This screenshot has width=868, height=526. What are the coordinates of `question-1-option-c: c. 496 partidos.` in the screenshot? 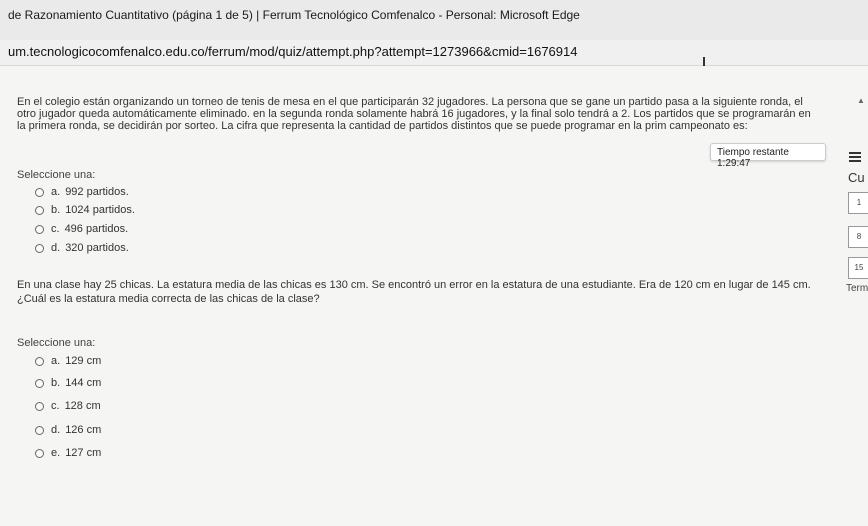 It's located at (81, 229).